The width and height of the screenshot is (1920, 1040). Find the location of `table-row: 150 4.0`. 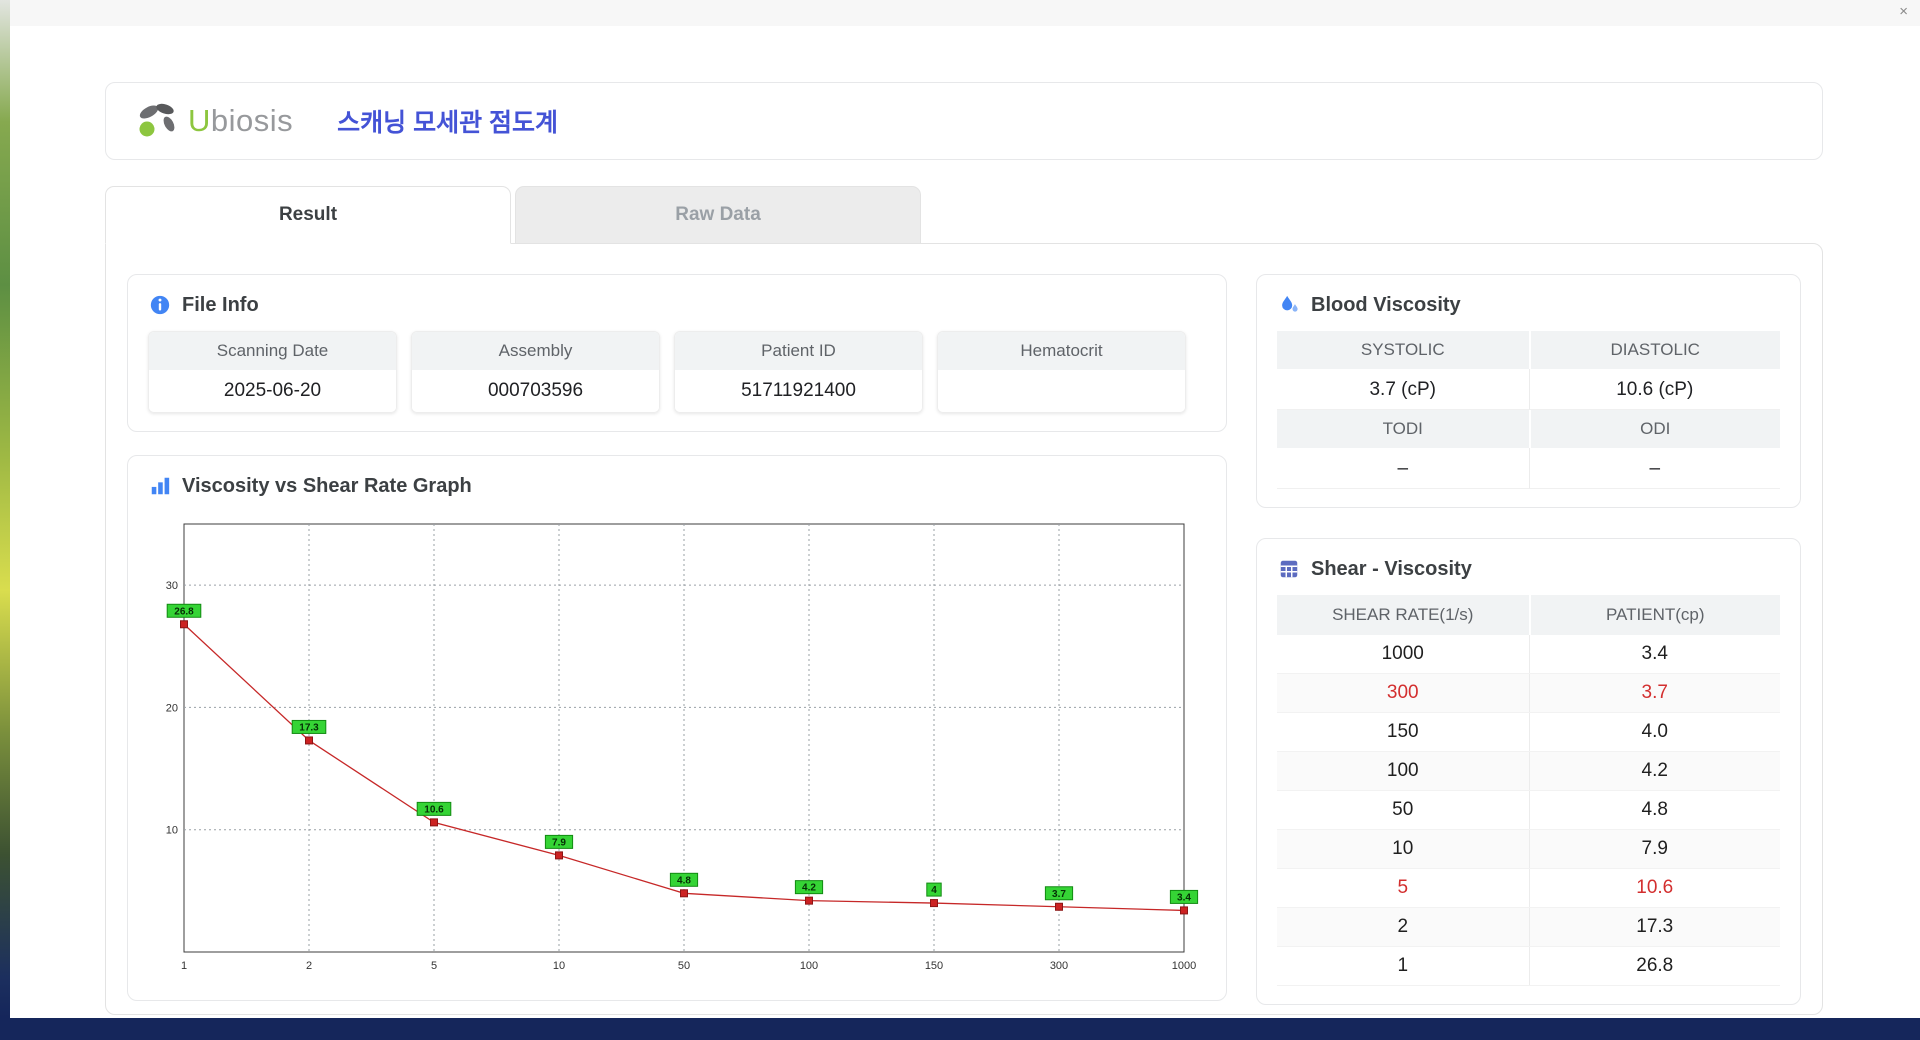

table-row: 150 4.0 is located at coordinates (1528, 732).